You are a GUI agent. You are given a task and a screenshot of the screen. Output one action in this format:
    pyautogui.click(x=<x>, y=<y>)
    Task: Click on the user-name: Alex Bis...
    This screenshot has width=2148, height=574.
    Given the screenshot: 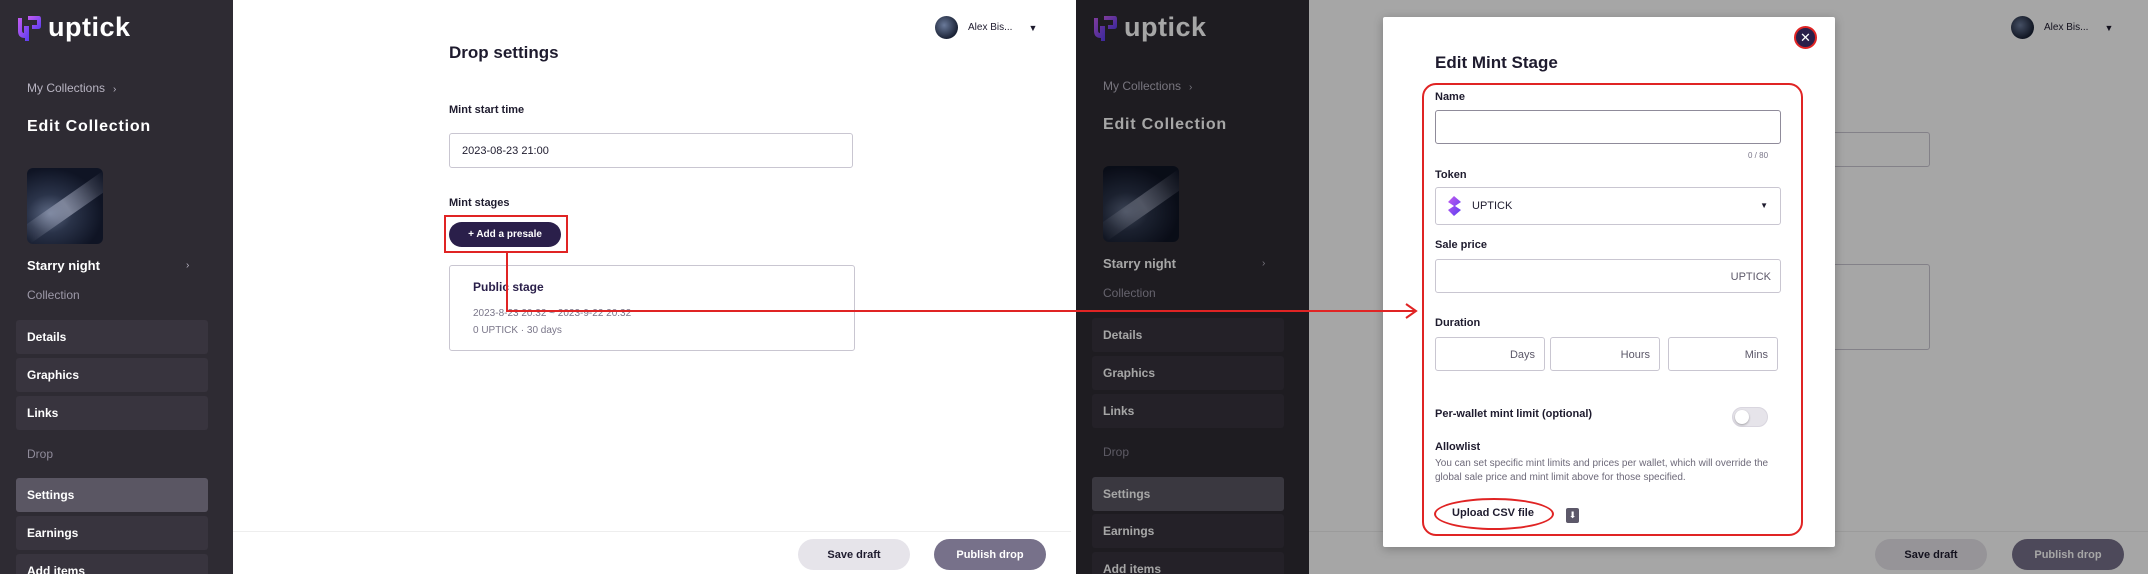 What is the action you would take?
    pyautogui.click(x=990, y=27)
    